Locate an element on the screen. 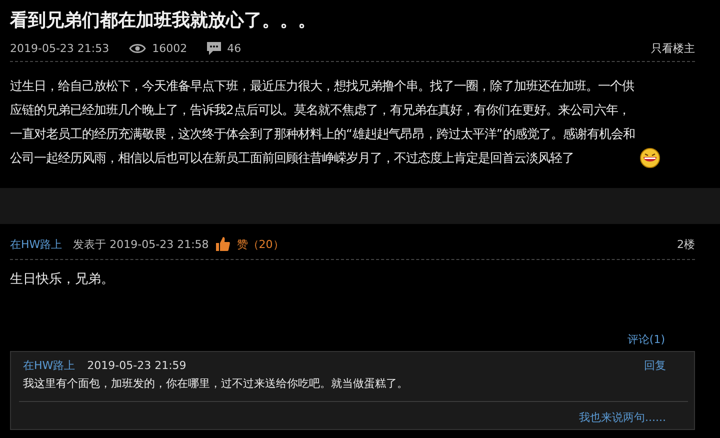  comment-time: 2019-05-23 21:59 is located at coordinates (136, 365).